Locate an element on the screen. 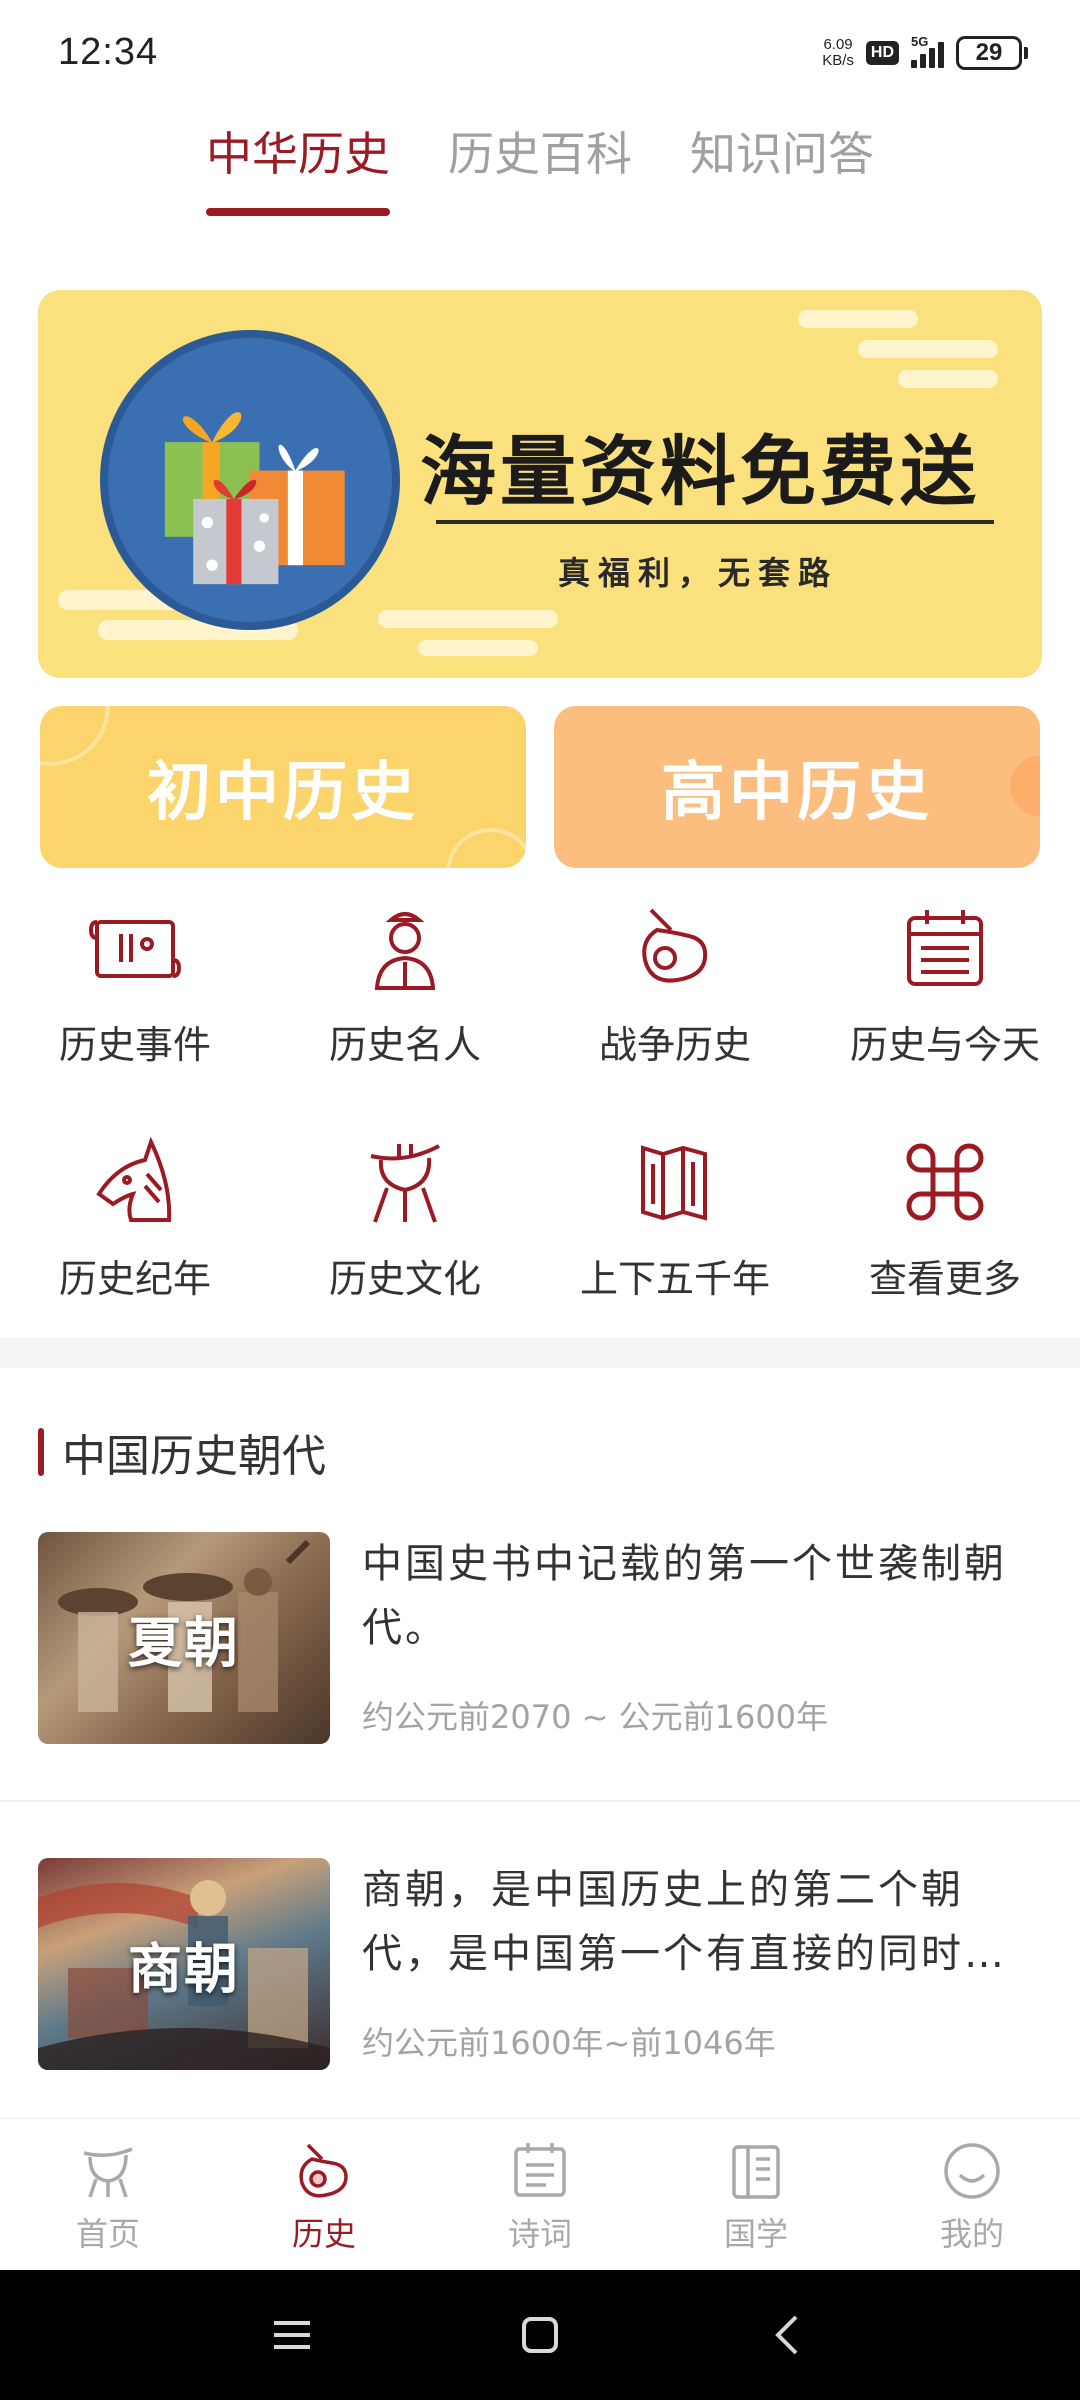 The width and height of the screenshot is (1080, 2400). grid-label: 历史名人 is located at coordinates (404, 1045).